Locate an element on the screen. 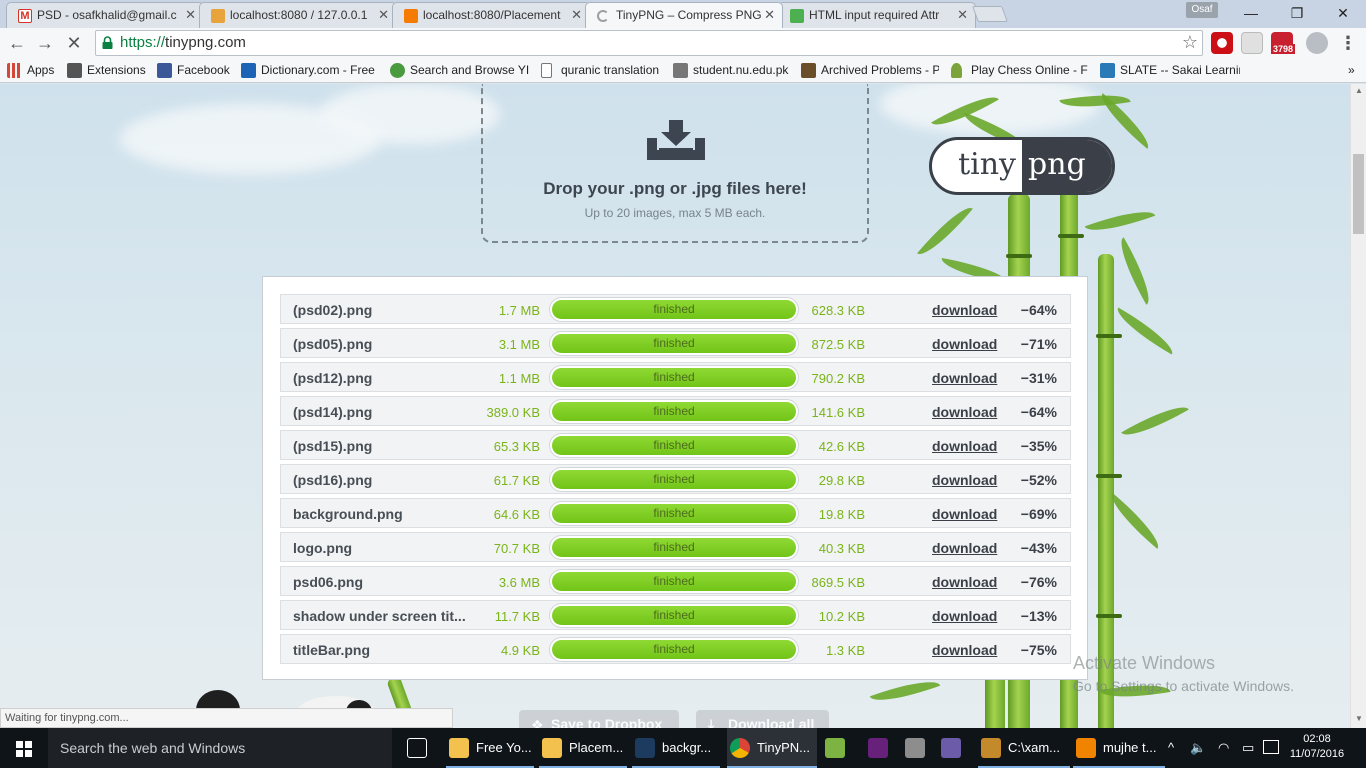 This screenshot has height=768, width=1366. tray-chevron-icon: ^ is located at coordinates (1171, 748).